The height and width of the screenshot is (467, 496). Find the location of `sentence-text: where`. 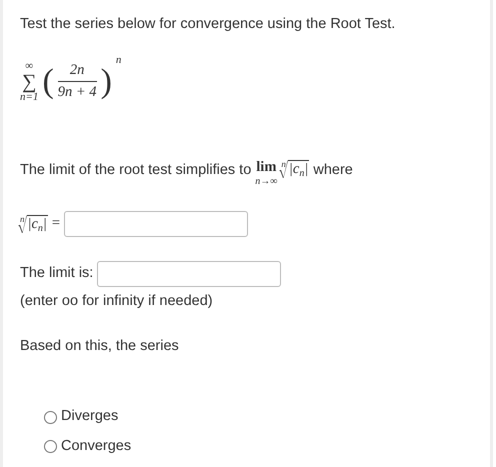

sentence-text: where is located at coordinates (333, 170).